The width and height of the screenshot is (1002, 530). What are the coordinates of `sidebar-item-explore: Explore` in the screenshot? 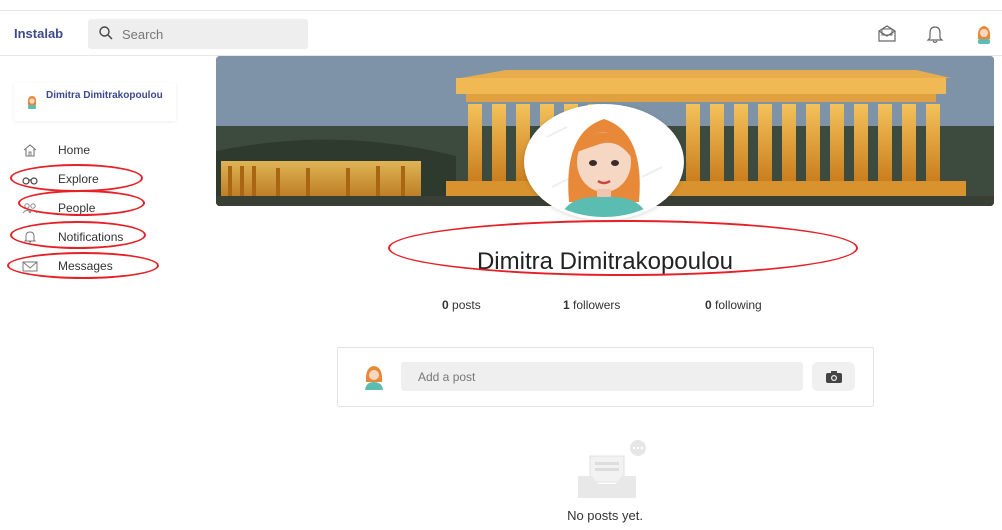 It's located at (97, 179).